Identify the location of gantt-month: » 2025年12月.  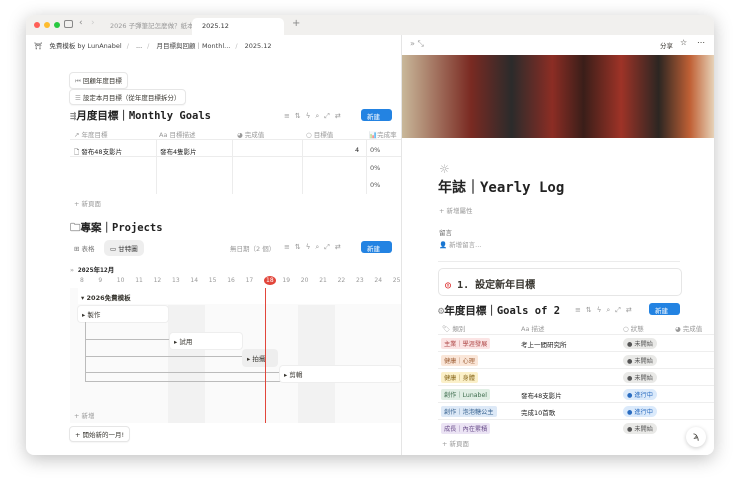
(92, 270).